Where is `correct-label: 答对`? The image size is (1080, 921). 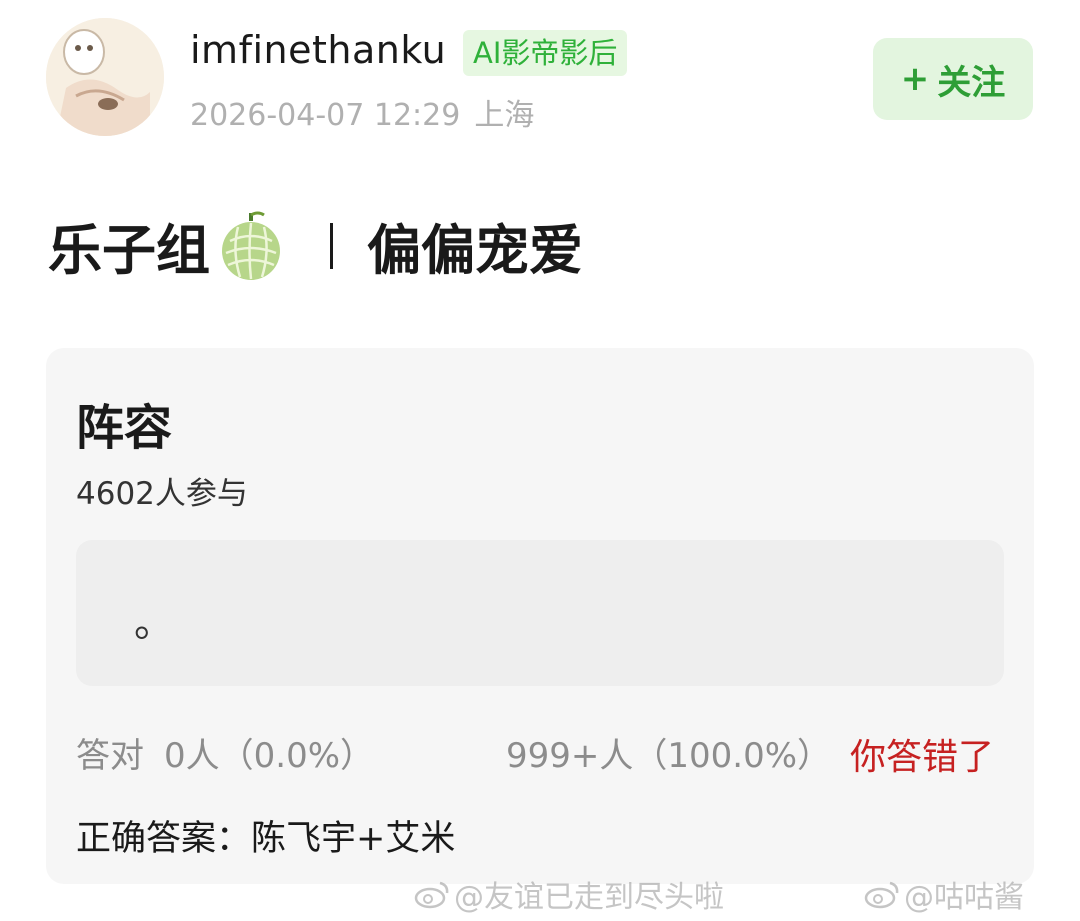 correct-label: 答对 is located at coordinates (110, 756).